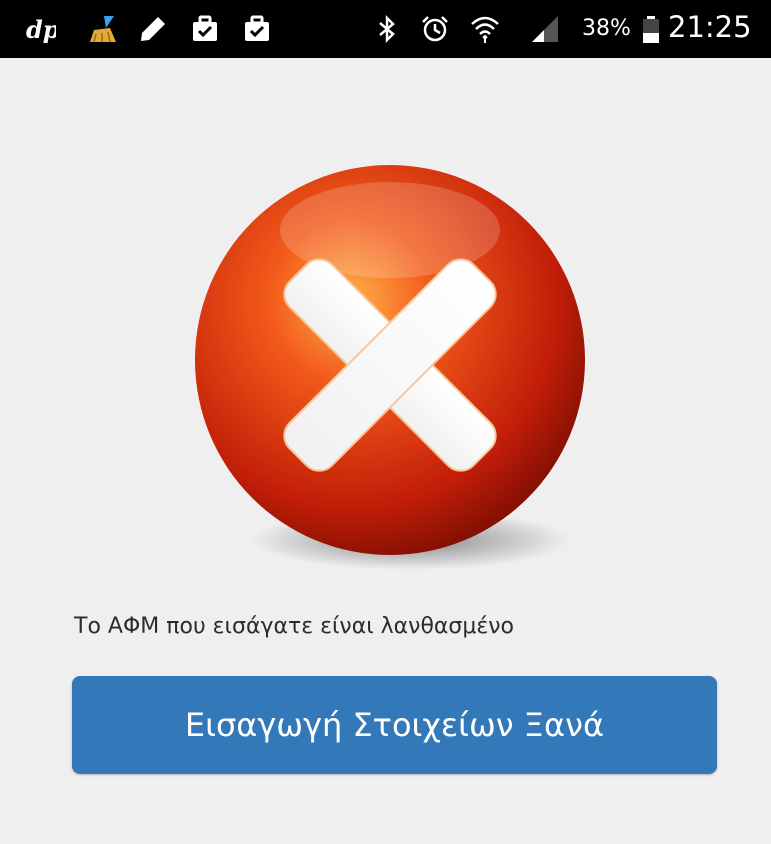  I want to click on svg-text: dp, so click(41, 29).